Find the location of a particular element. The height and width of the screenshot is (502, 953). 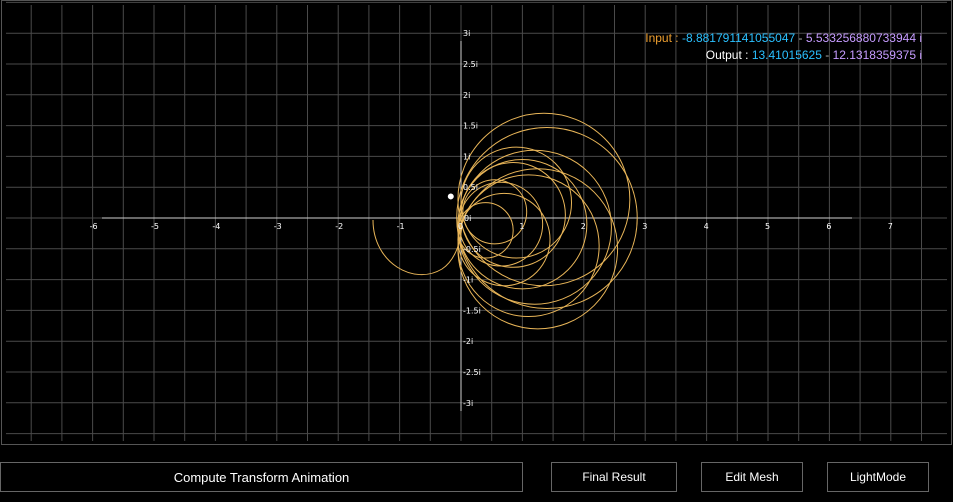

x-tick-label: -5 is located at coordinates (155, 226).